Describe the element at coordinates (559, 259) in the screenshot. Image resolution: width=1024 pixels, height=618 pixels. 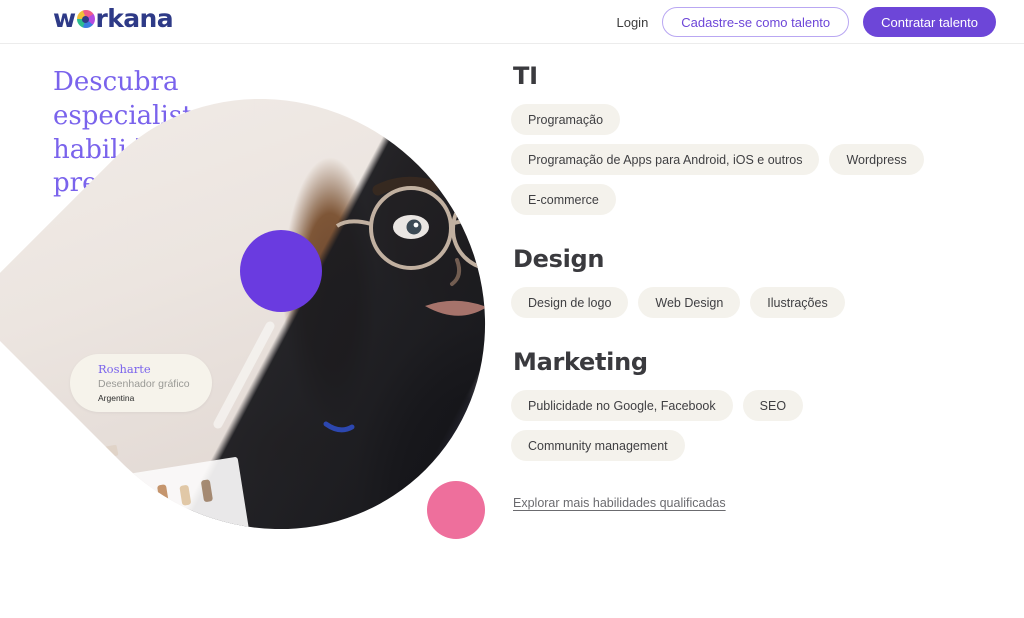
I see `section-title-design: Design` at that location.